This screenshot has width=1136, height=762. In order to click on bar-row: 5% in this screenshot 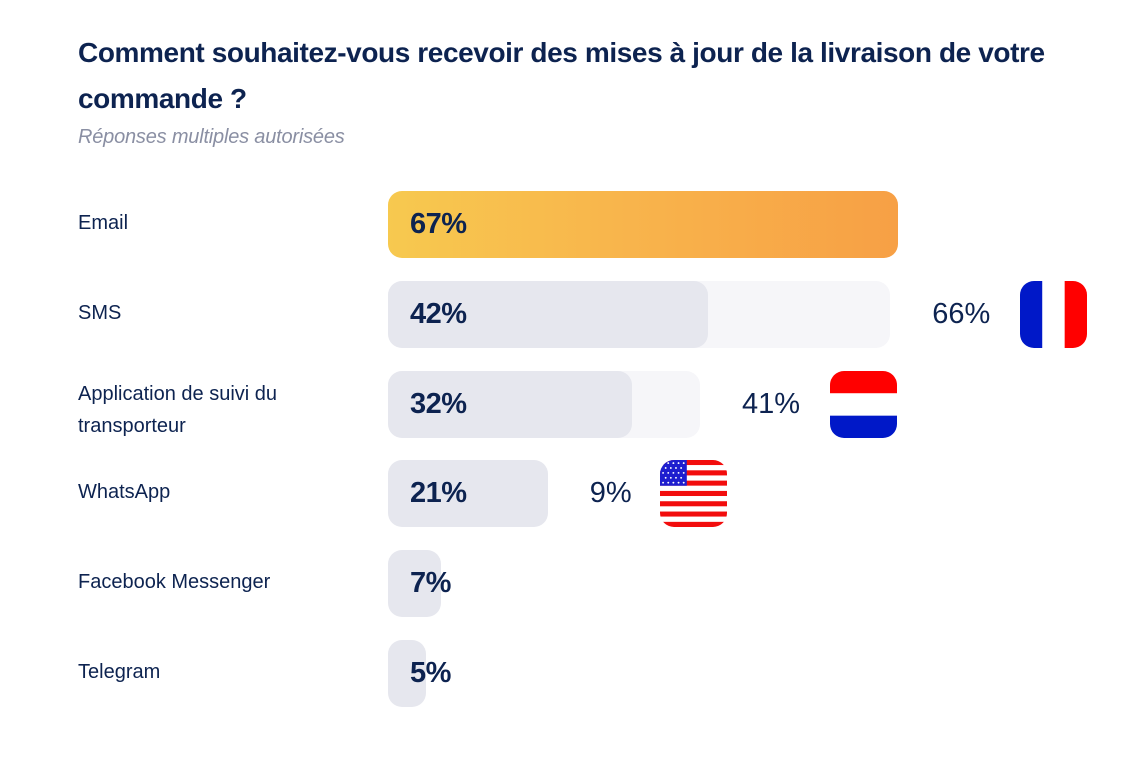, I will do `click(568, 674)`.